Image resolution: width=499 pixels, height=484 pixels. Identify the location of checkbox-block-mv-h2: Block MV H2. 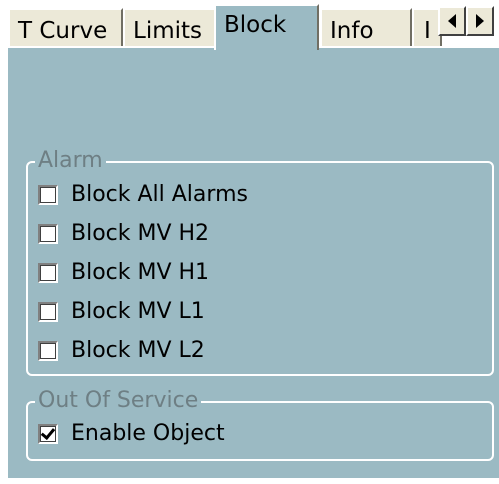
(123, 234).